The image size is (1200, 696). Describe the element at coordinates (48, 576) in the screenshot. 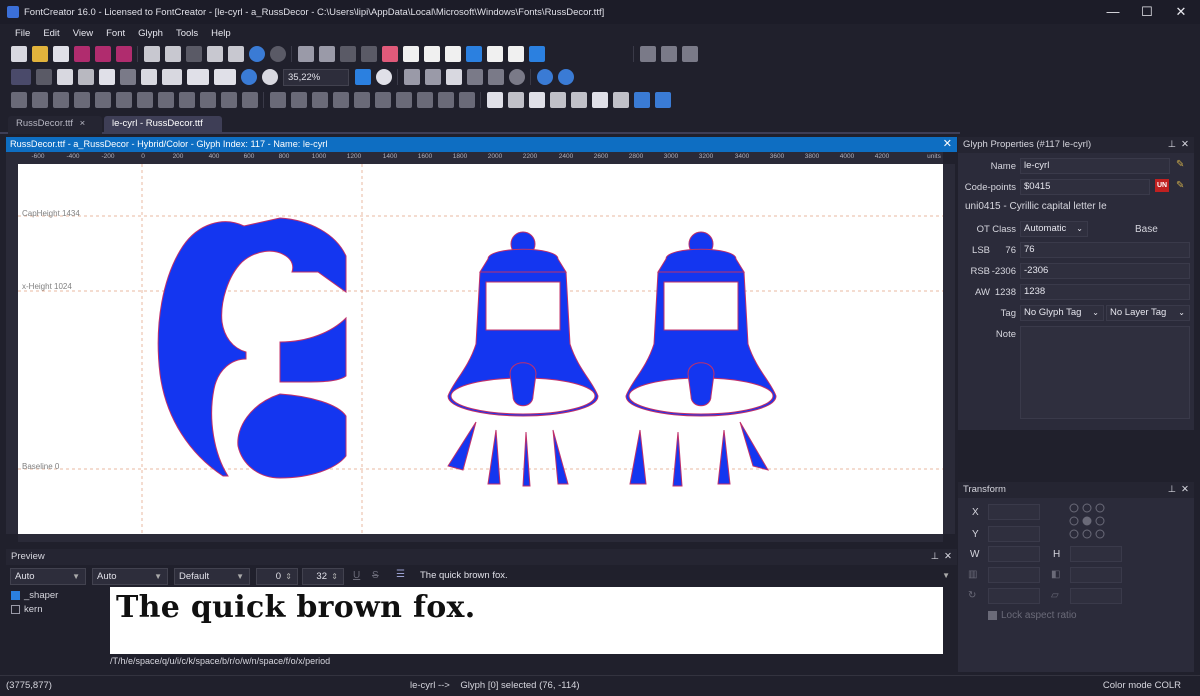

I see `script-select: Auto ▼` at that location.